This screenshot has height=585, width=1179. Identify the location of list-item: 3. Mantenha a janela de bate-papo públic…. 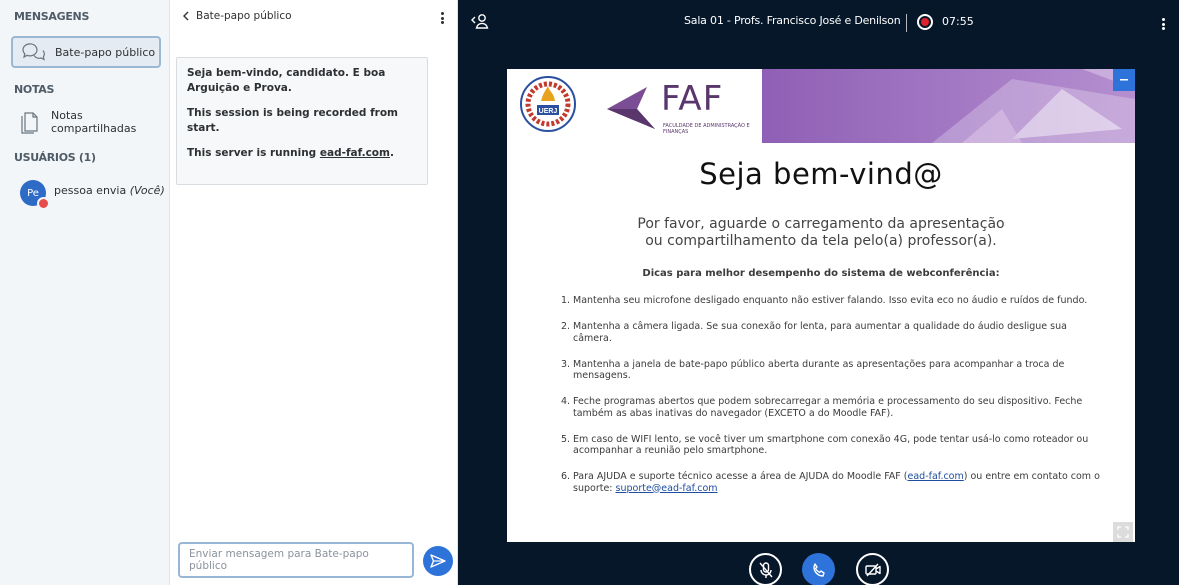
(833, 370).